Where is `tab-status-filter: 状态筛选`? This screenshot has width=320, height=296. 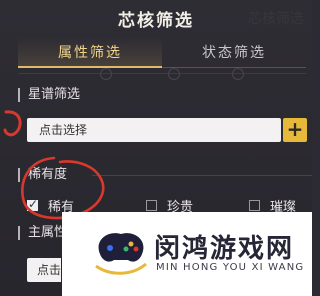 tab-status-filter: 状态筛选 is located at coordinates (234, 53).